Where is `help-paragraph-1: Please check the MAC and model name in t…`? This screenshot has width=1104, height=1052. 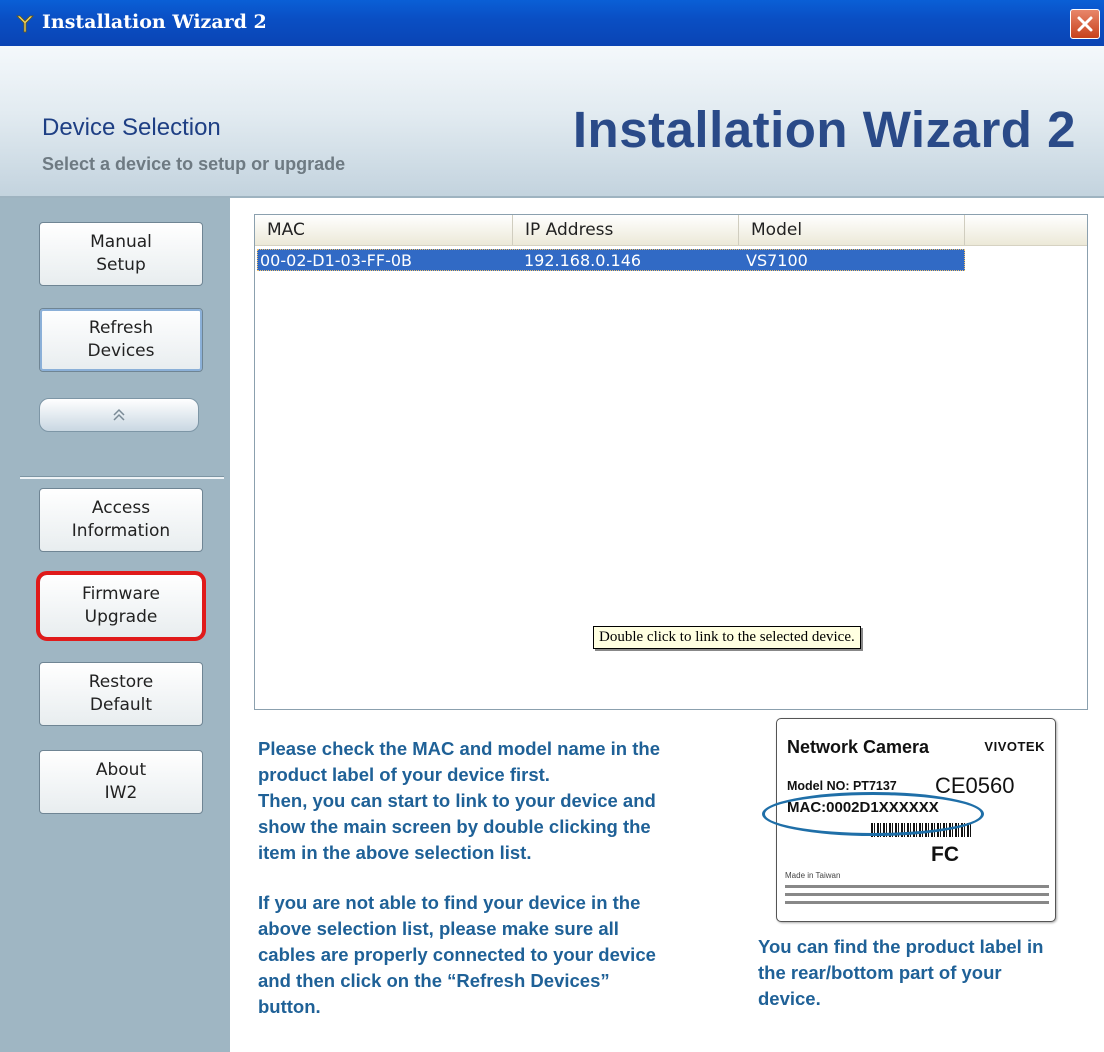
help-paragraph-1: Please check the MAC and model name in t… is located at coordinates (459, 800).